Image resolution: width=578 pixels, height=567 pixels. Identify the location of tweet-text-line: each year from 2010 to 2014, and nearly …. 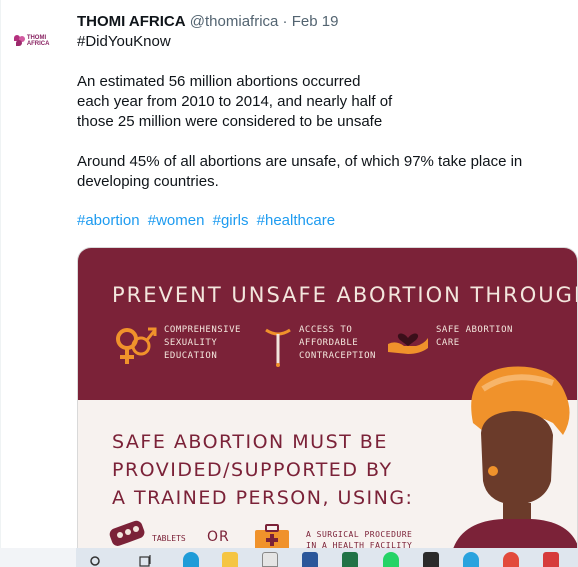
(235, 101).